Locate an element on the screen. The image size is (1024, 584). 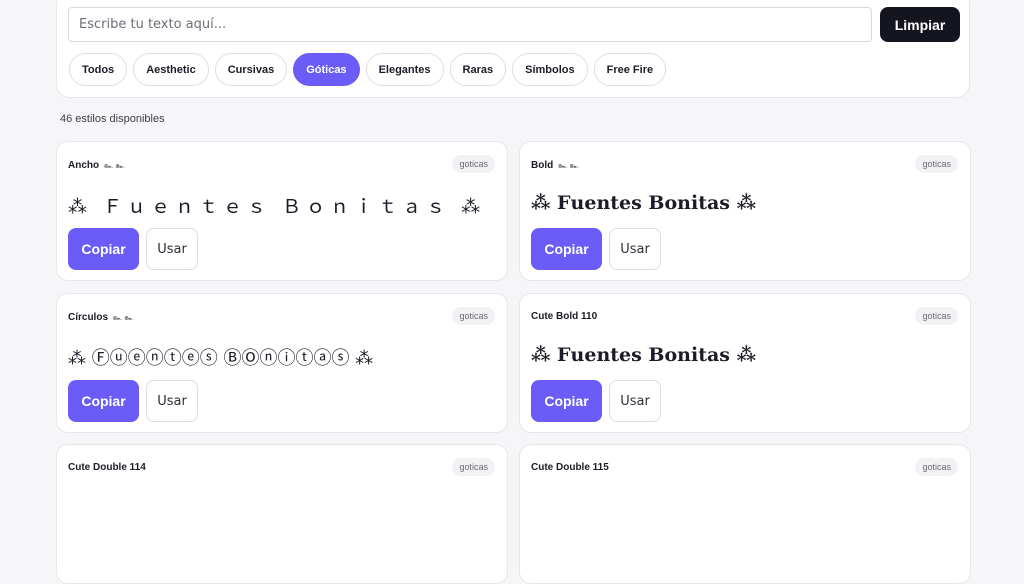
chip-aesthetic: Aesthetic is located at coordinates (171, 69).